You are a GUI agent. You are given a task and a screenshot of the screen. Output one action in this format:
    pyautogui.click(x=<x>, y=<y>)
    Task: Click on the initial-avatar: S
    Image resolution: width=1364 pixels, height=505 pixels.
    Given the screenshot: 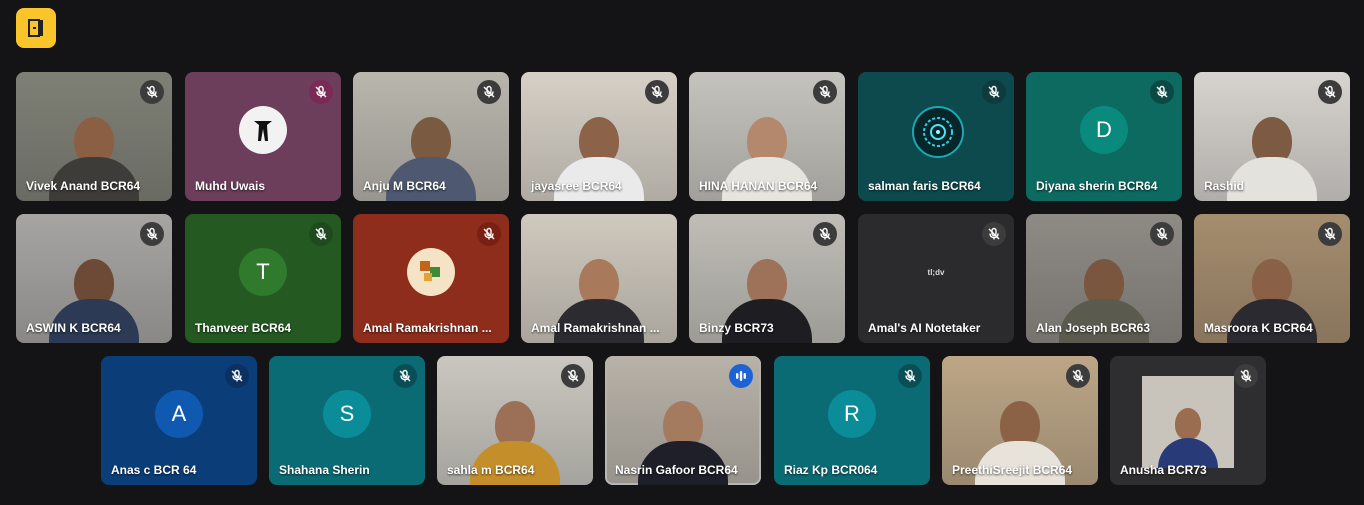 What is the action you would take?
    pyautogui.click(x=347, y=414)
    